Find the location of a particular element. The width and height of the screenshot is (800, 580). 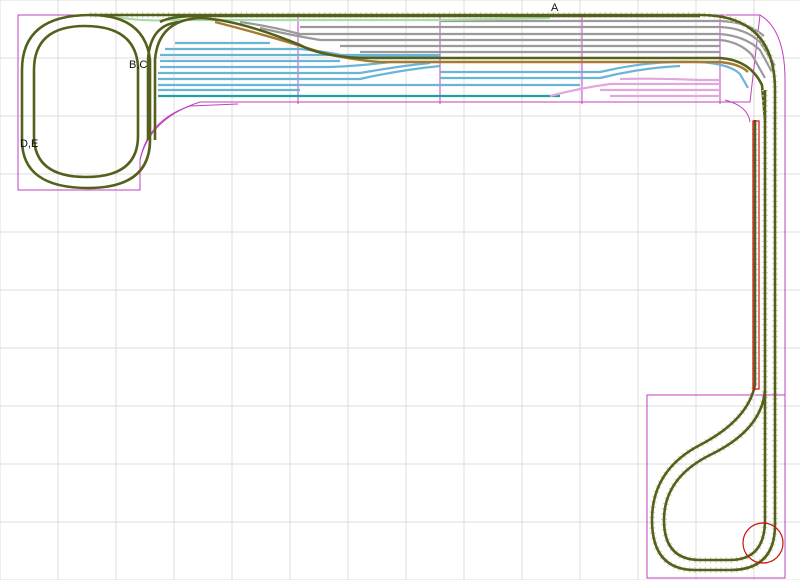

main-line-inner is located at coordinates (714, 326).